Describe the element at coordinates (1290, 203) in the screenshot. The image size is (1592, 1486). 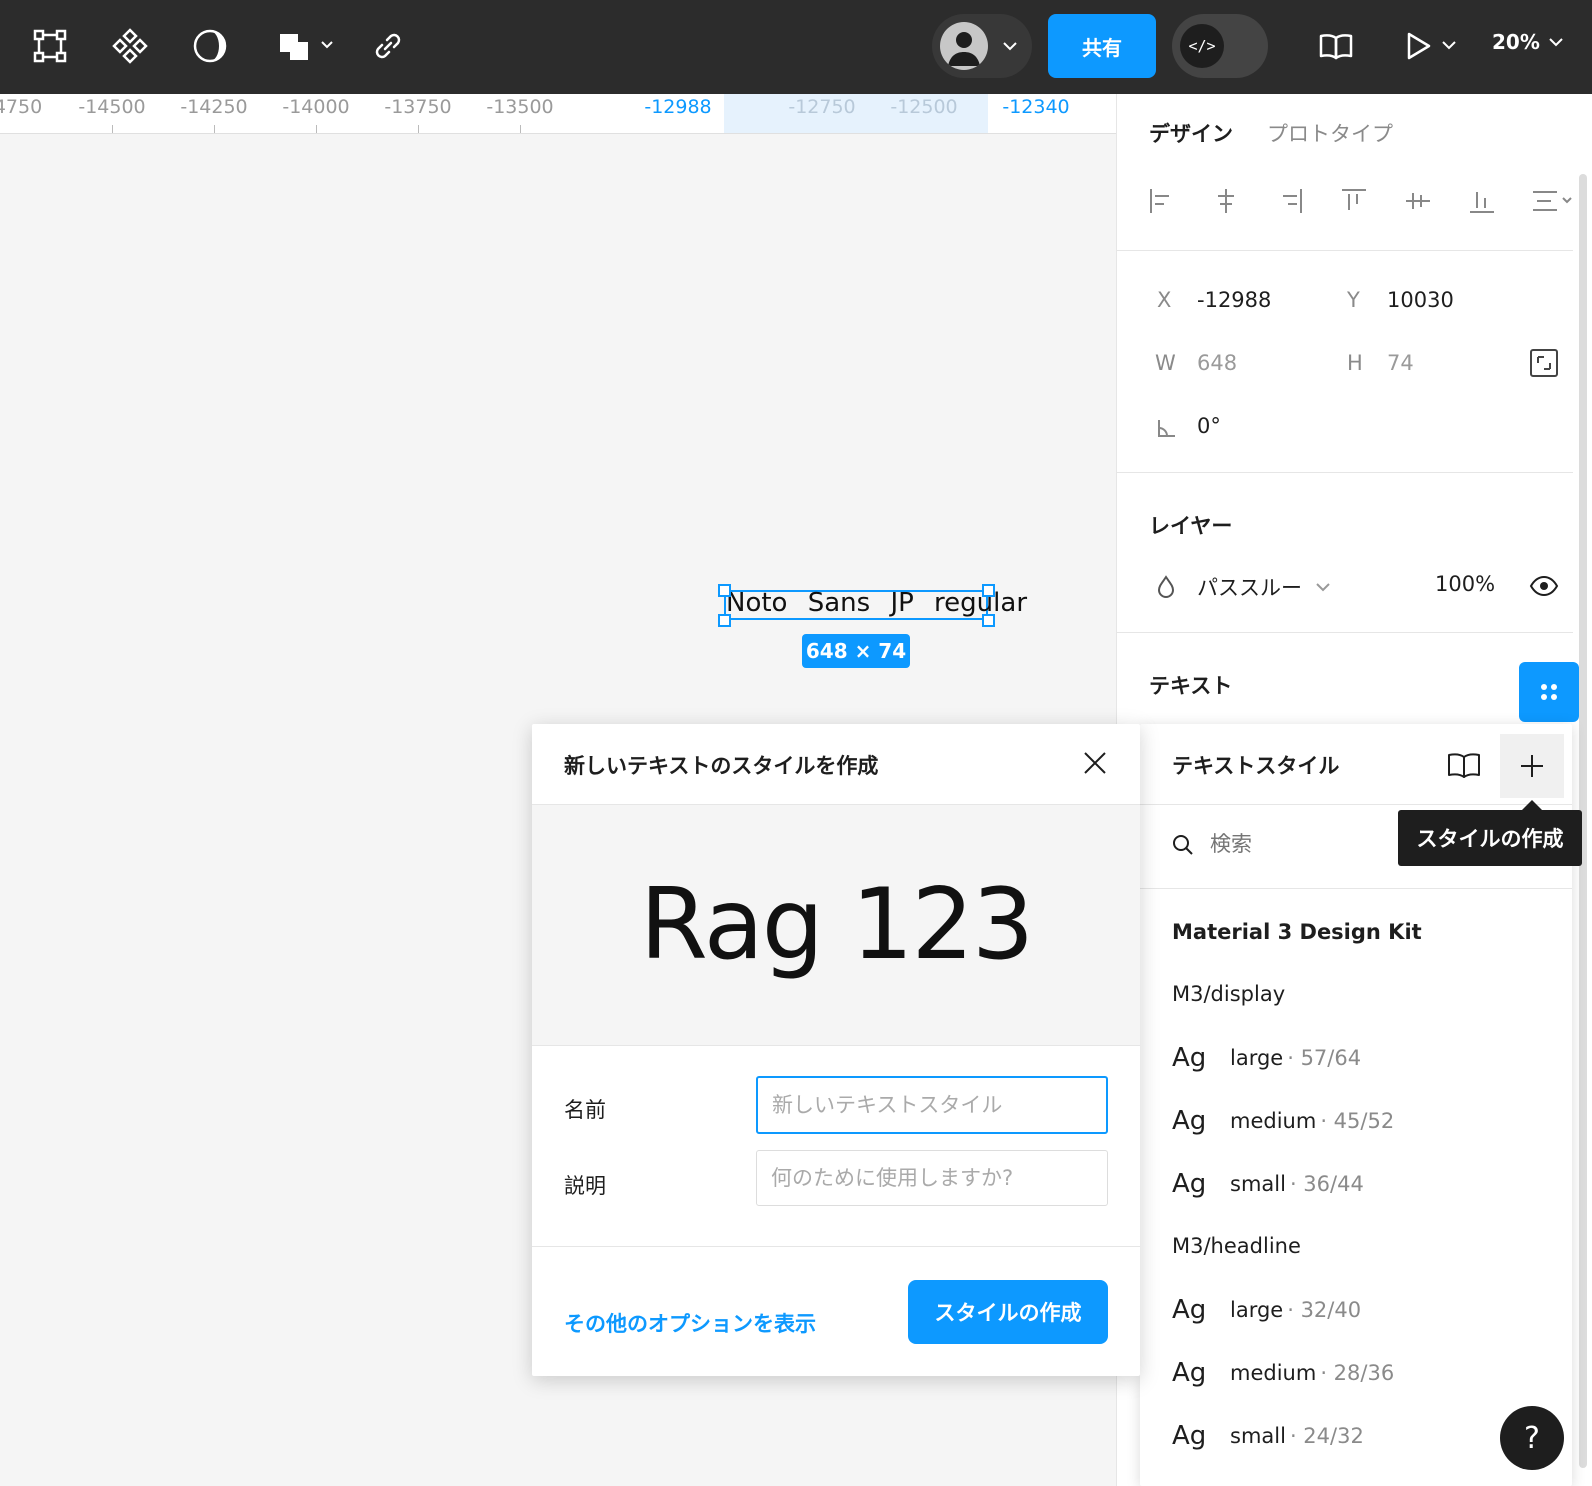
I see `align-right-icon` at that location.